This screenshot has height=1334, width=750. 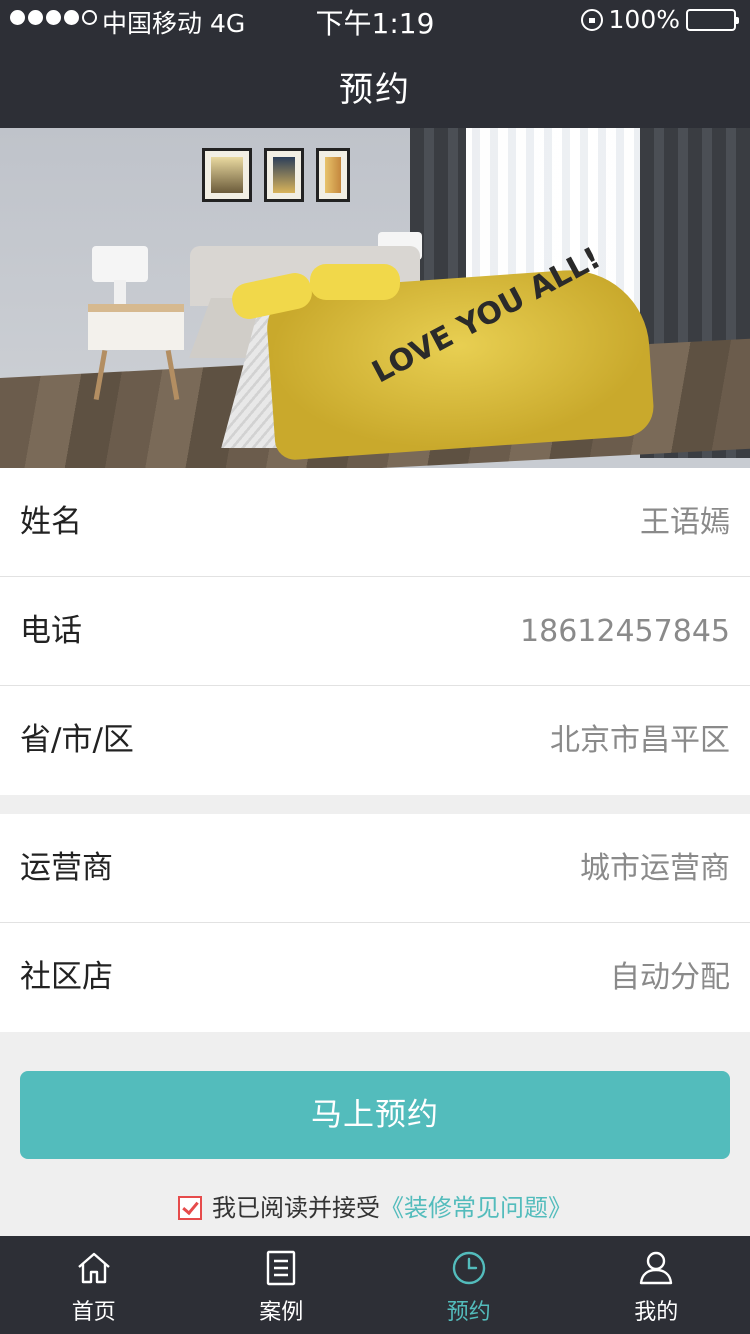 I want to click on store-label: 社区店, so click(x=66, y=977).